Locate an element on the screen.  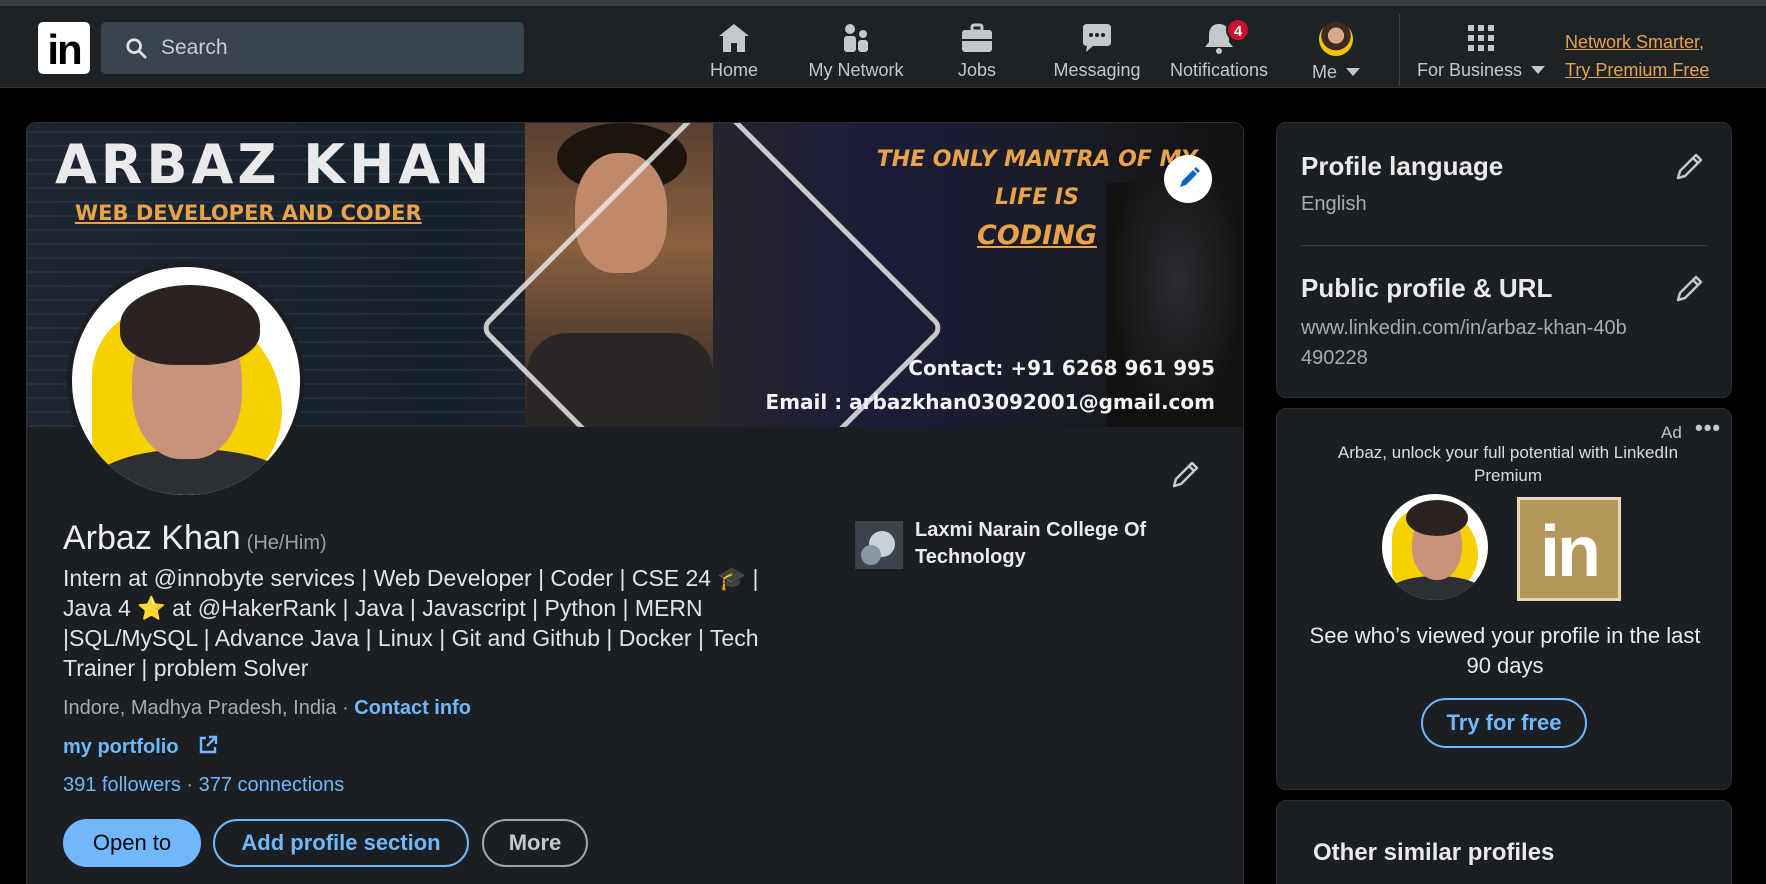
contact-info-link: Contact info is located at coordinates (412, 708).